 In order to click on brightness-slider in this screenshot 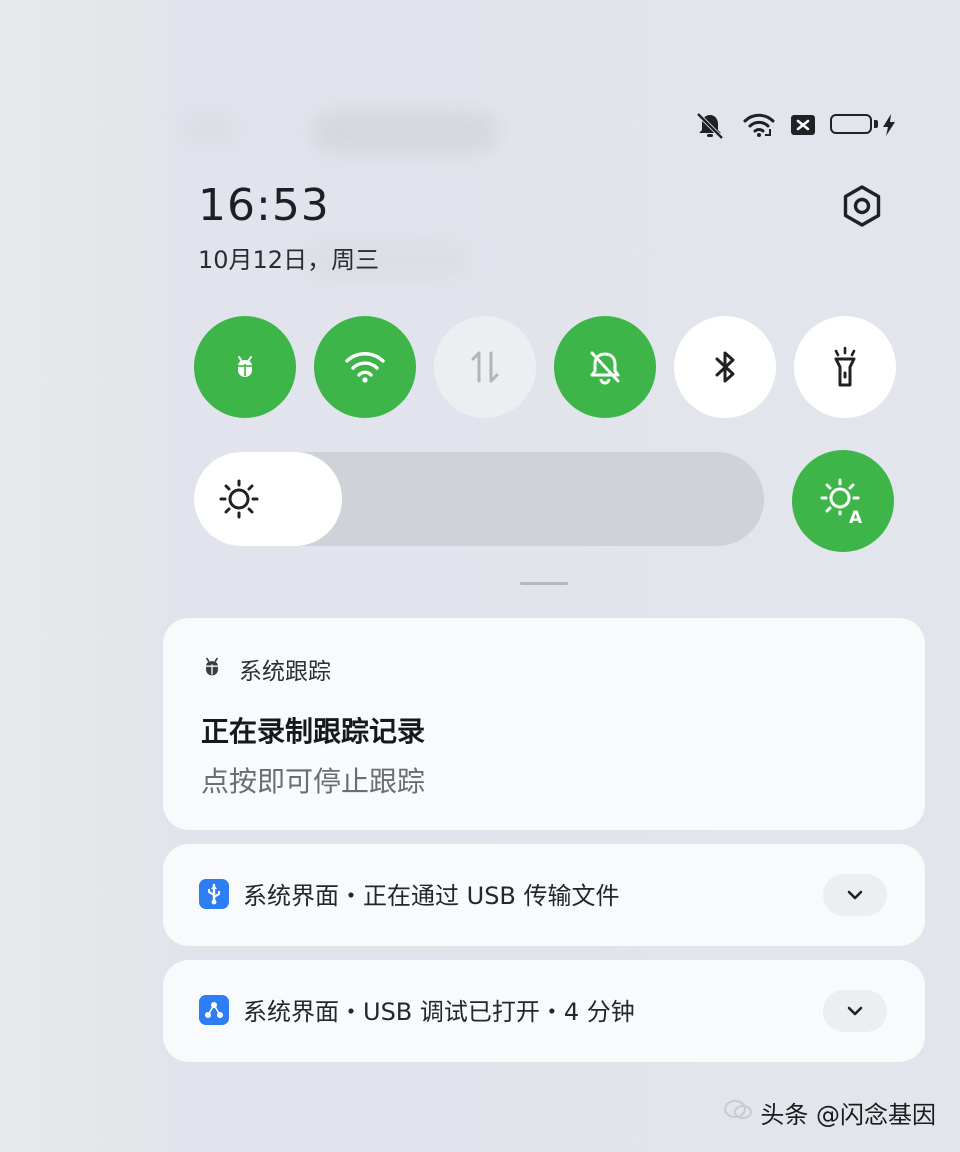, I will do `click(479, 499)`.